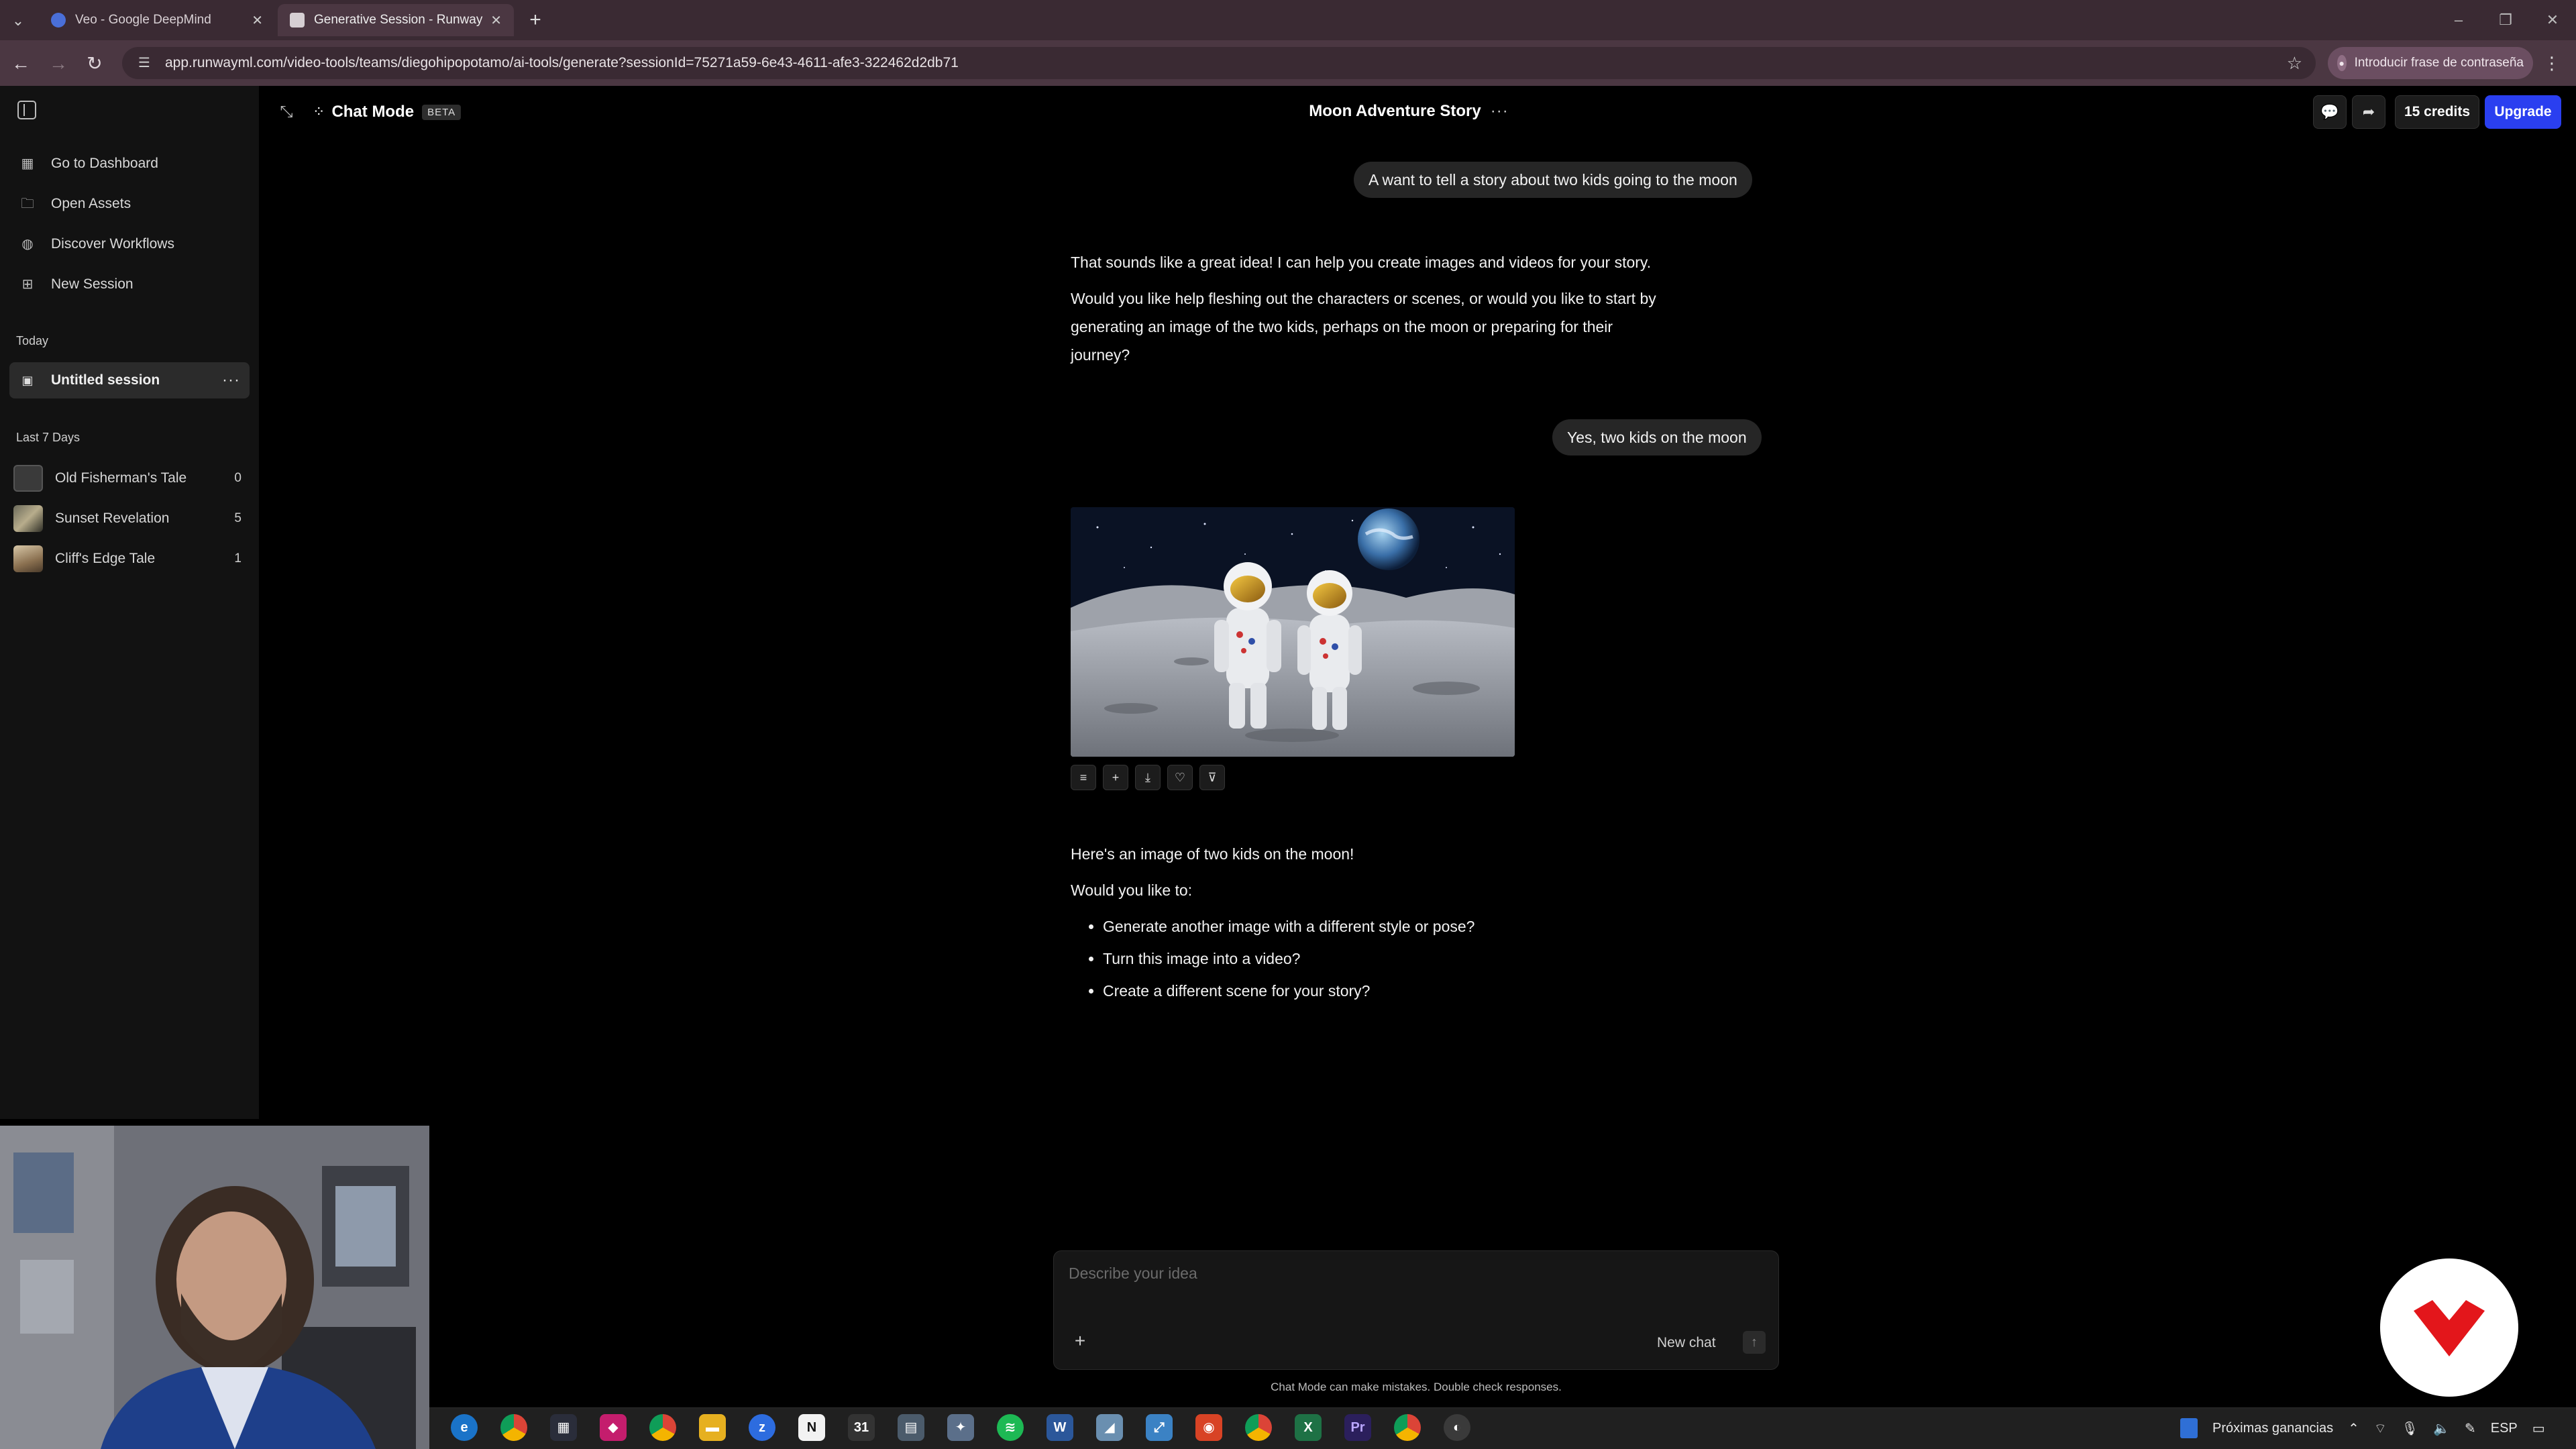 Image resolution: width=2576 pixels, height=1449 pixels. What do you see at coordinates (2449, 1328) in the screenshot?
I see `red-chevron-logo-icon` at bounding box center [2449, 1328].